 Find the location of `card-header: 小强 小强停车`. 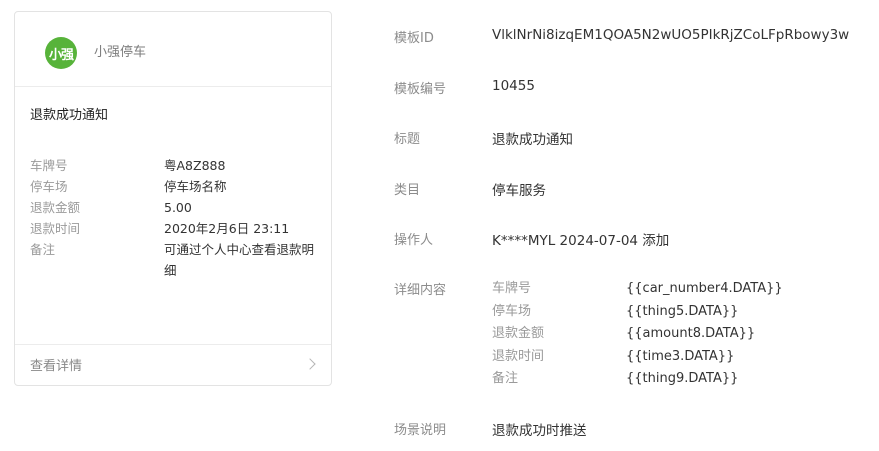

card-header: 小强 小强停车 is located at coordinates (173, 49).